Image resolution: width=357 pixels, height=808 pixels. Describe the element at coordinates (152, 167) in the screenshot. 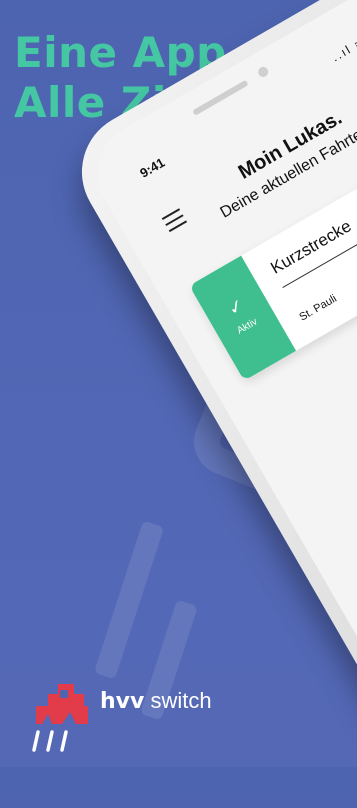

I see `status-time: 9:41` at that location.